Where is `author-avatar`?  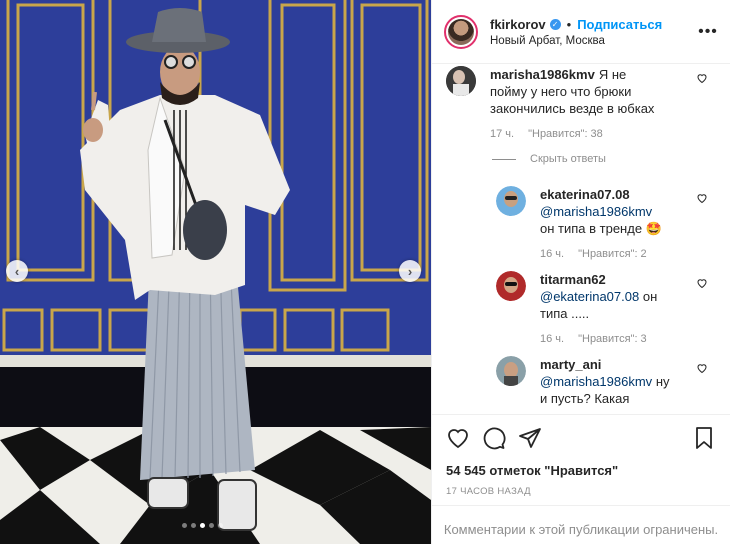 author-avatar is located at coordinates (461, 31).